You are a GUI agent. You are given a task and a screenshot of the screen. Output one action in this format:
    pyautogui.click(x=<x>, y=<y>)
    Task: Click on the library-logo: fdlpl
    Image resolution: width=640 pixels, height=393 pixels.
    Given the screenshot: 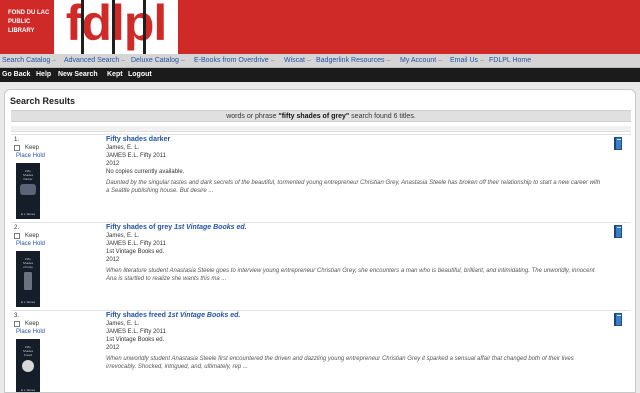 What is the action you would take?
    pyautogui.click(x=116, y=27)
    